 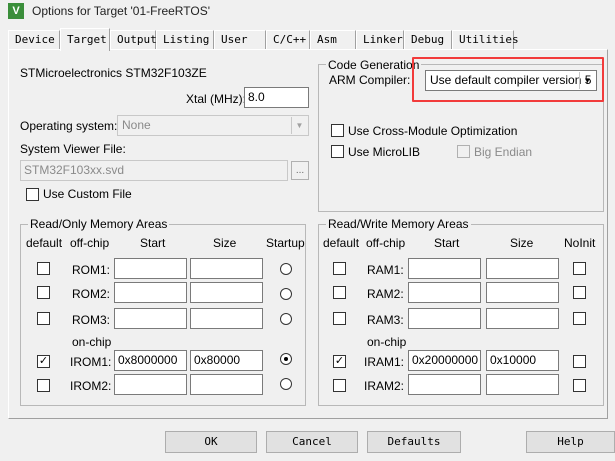 What do you see at coordinates (522, 268) in the screenshot?
I see `ram1-size-input` at bounding box center [522, 268].